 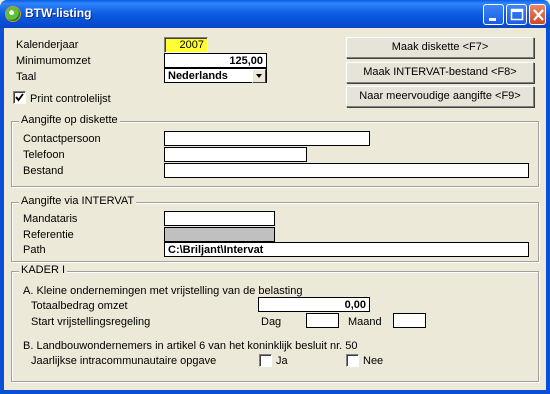 I want to click on meervoudige-aangifte-button: Naar meervoudige aangifte <F9>, so click(x=440, y=96).